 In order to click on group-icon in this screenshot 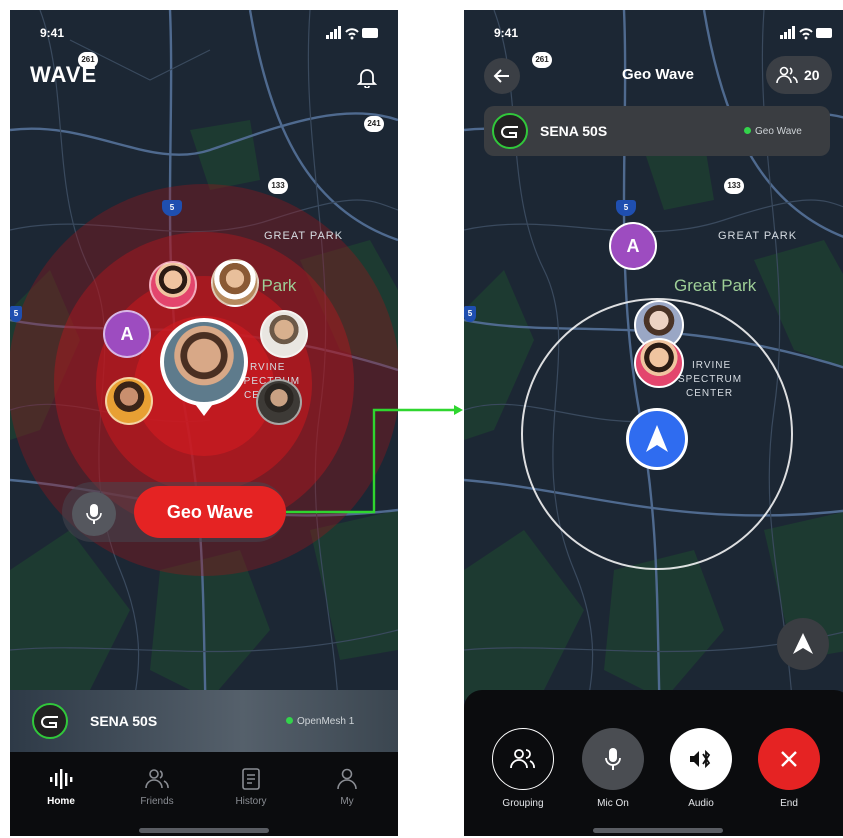, I will do `click(787, 75)`.